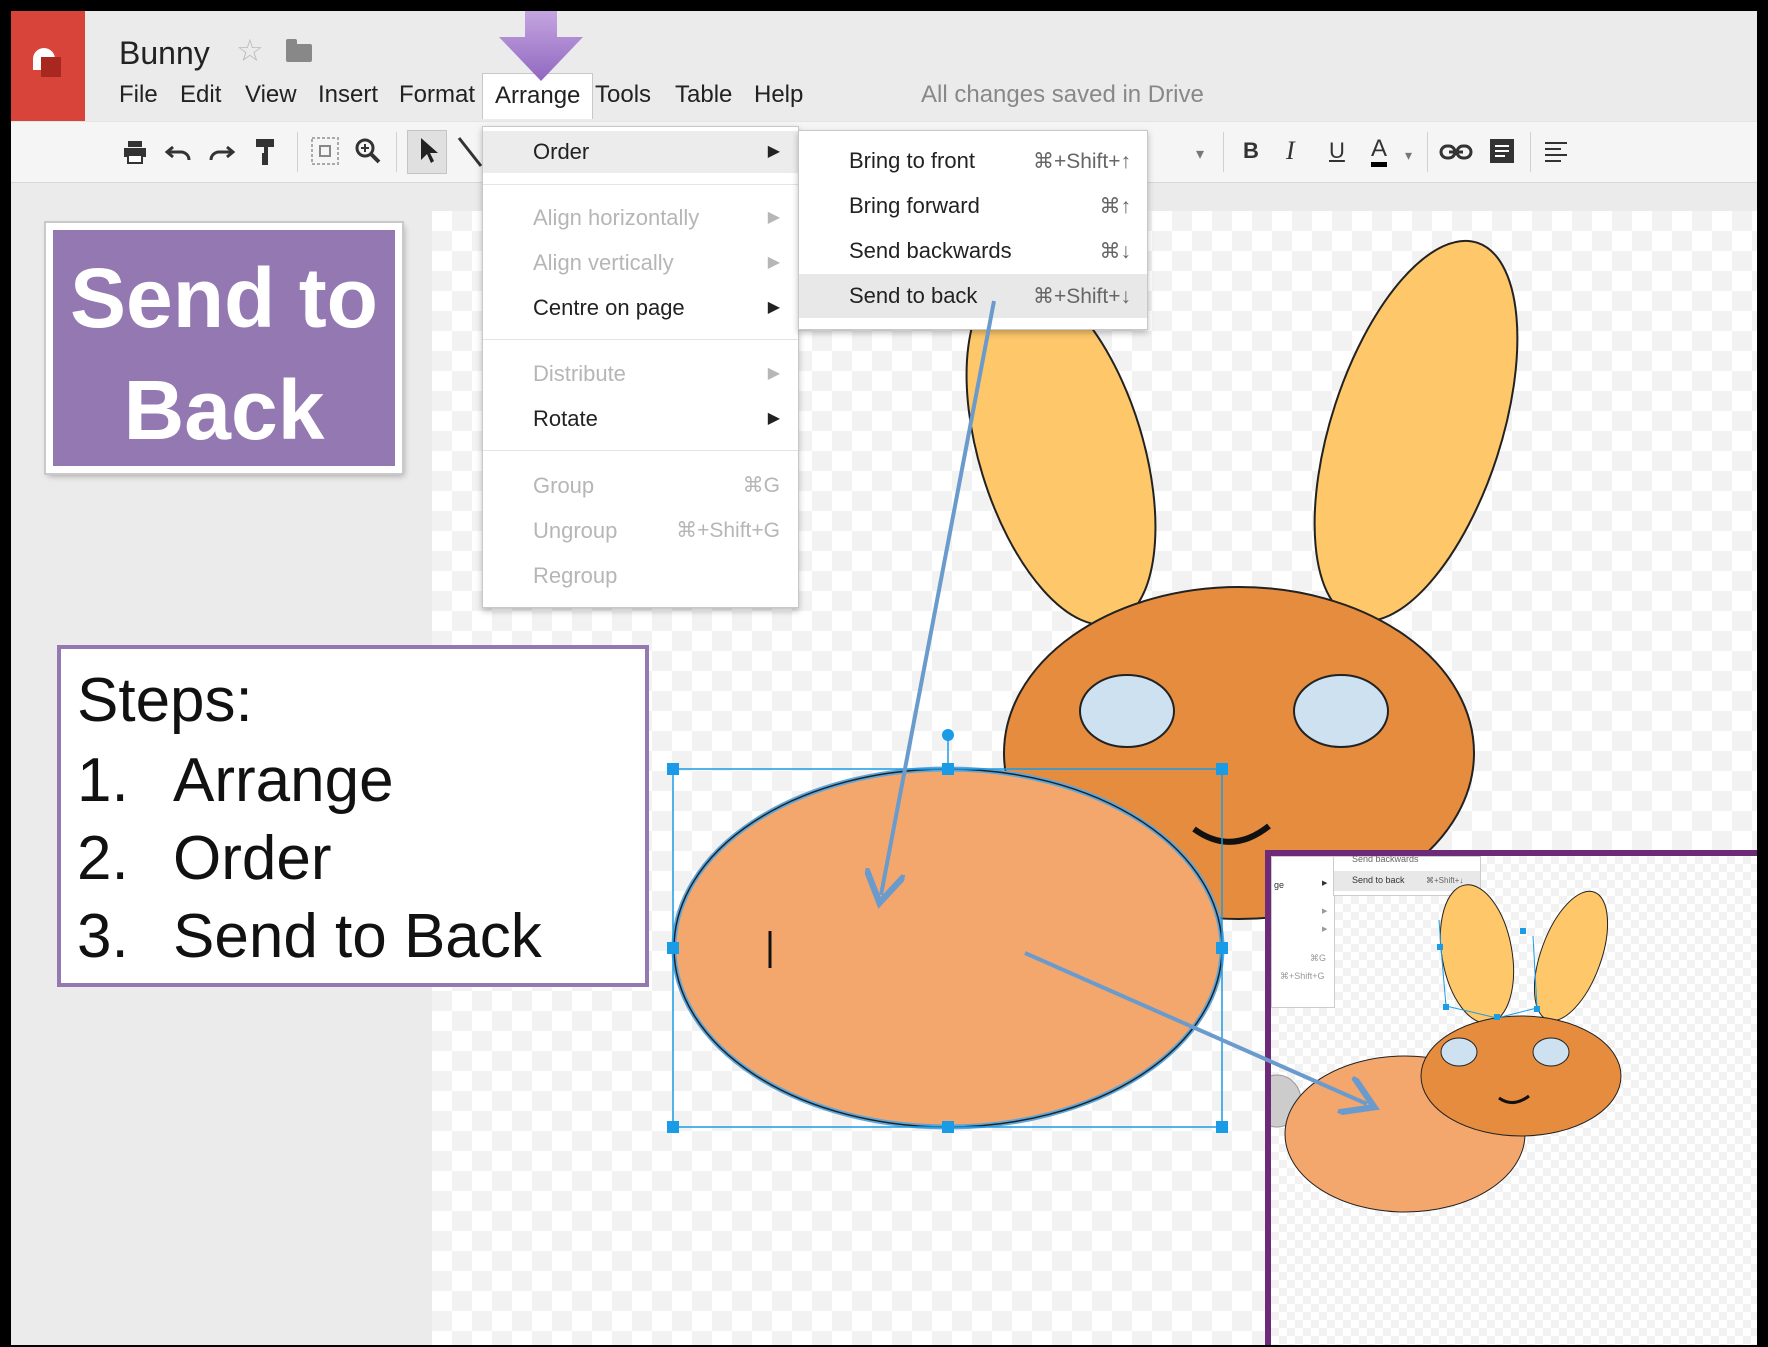 The image size is (1768, 1347). What do you see at coordinates (541, 46) in the screenshot?
I see `down-arrow-indicator-icon` at bounding box center [541, 46].